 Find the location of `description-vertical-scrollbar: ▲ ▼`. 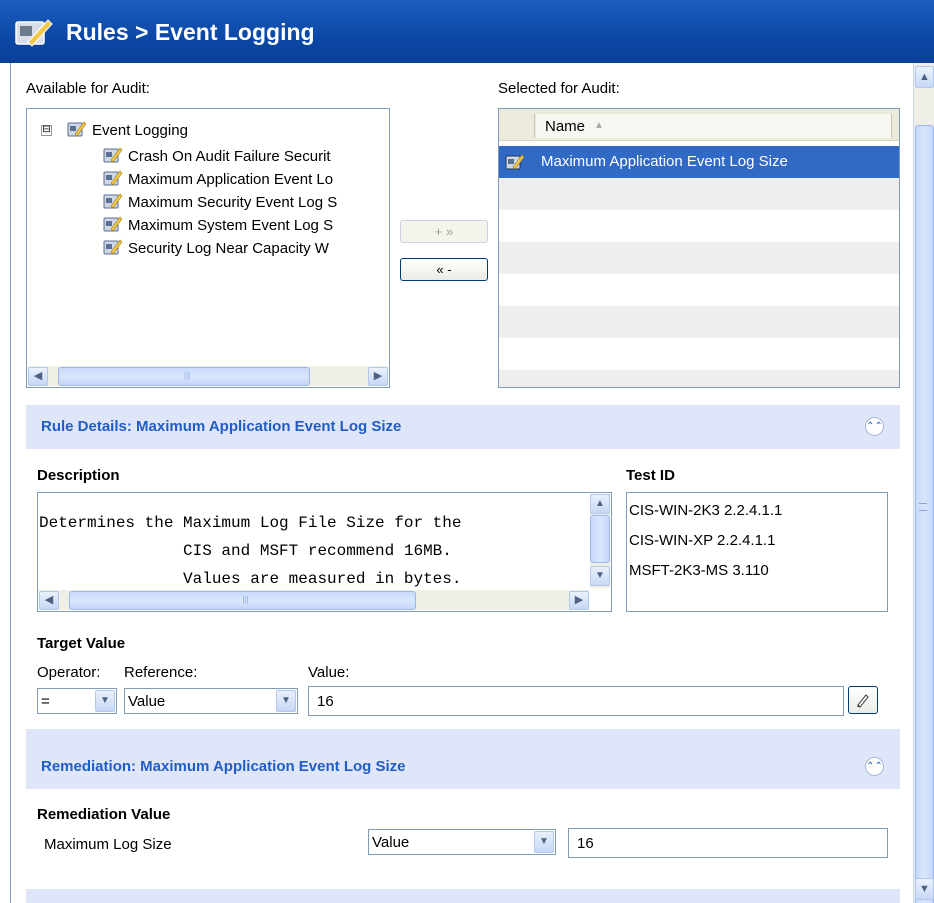

description-vertical-scrollbar: ▲ ▼ is located at coordinates (600, 541).